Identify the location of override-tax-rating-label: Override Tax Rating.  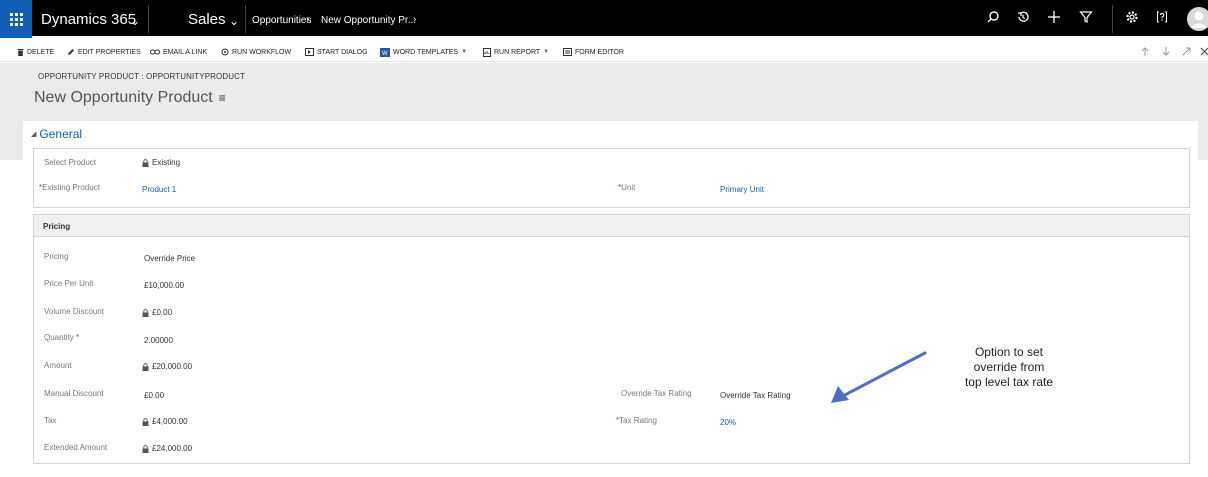
(656, 393).